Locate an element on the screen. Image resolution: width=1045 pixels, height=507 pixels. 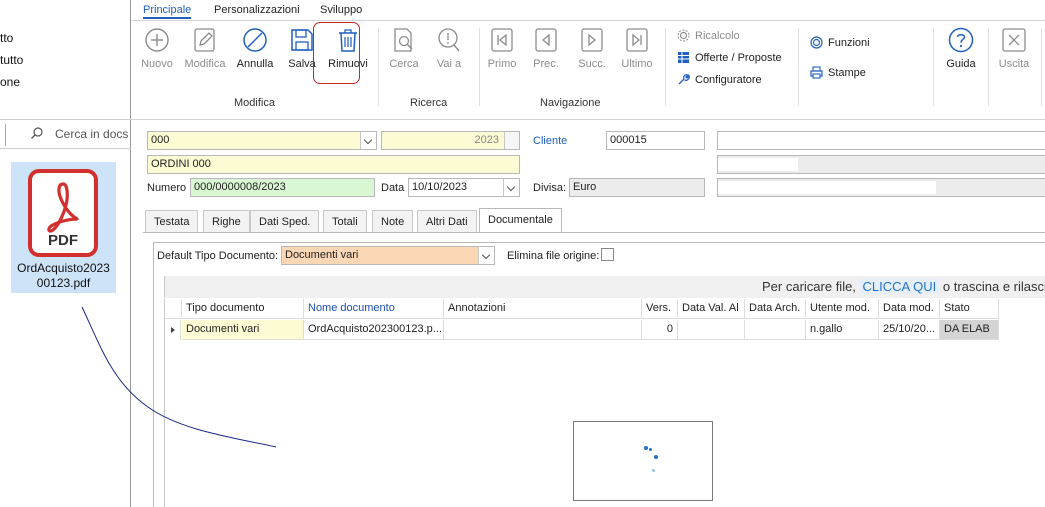
explorer-item: tutto is located at coordinates (11, 60).